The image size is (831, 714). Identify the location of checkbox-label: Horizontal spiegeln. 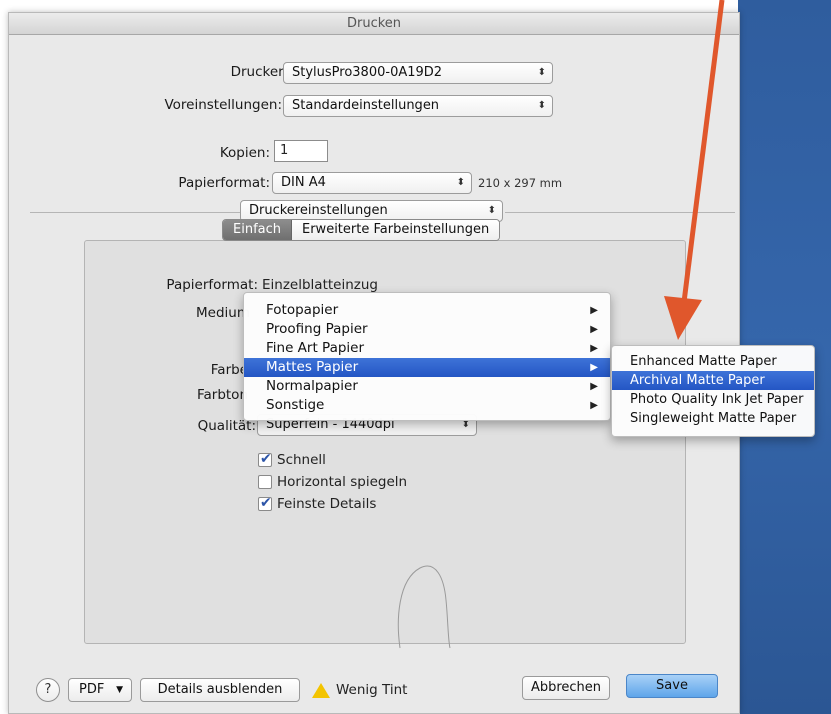
(342, 482).